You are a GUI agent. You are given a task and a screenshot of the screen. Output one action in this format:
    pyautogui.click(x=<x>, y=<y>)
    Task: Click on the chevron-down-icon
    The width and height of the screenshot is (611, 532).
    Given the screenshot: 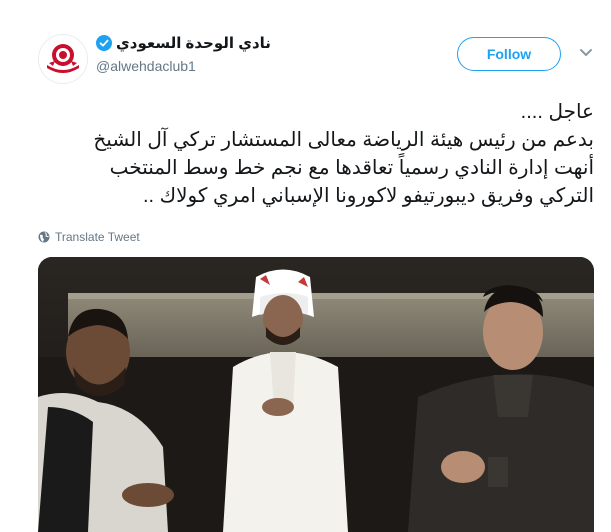 What is the action you would take?
    pyautogui.click(x=586, y=52)
    